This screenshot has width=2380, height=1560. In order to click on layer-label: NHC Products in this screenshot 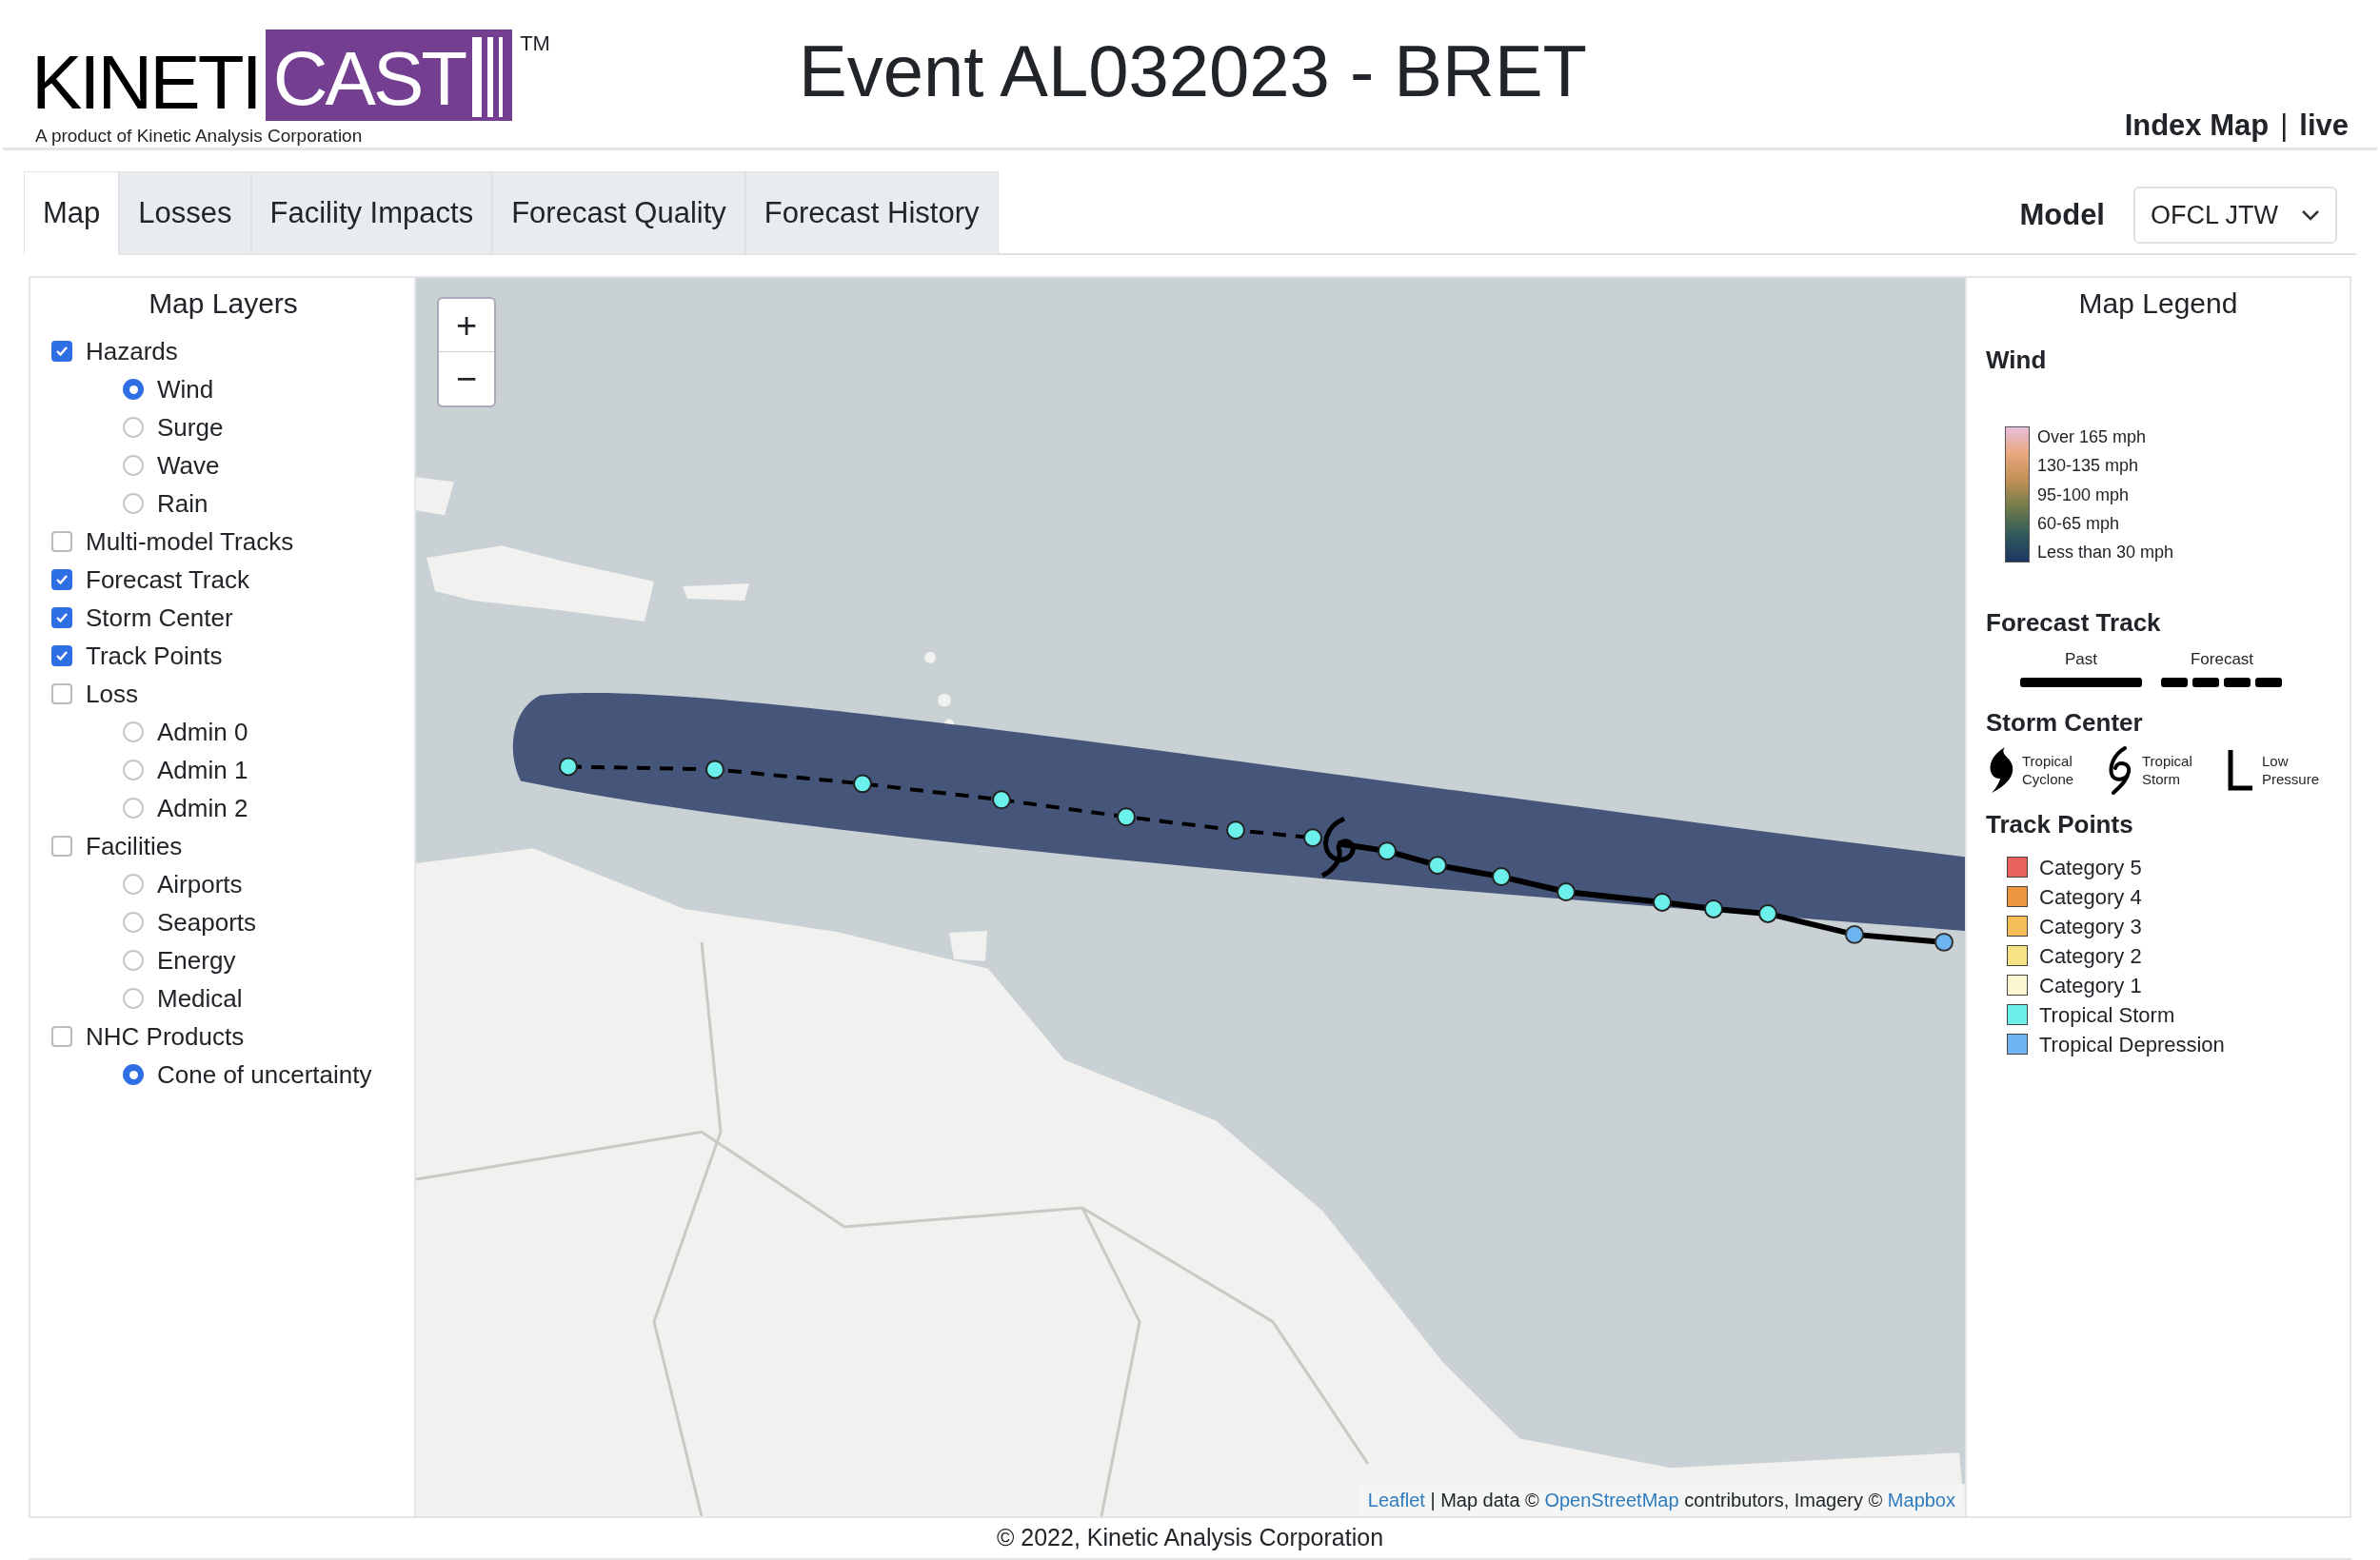, I will do `click(165, 1037)`.